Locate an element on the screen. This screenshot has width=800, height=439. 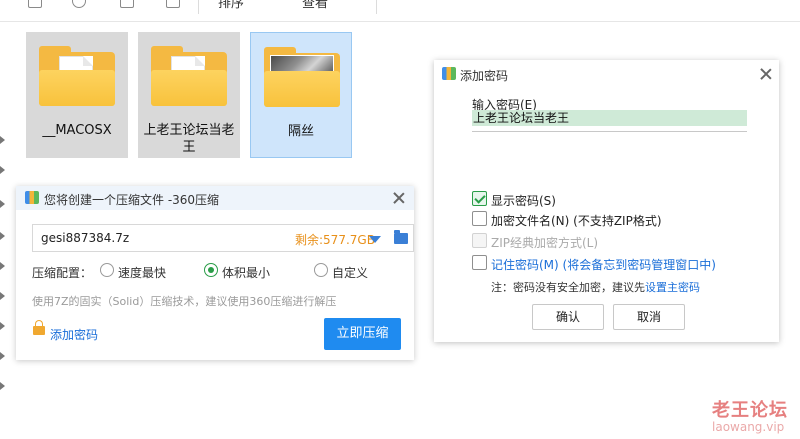
archive-path-field: gesi887384.7z 剩余:577.7GB is located at coordinates (223, 238).